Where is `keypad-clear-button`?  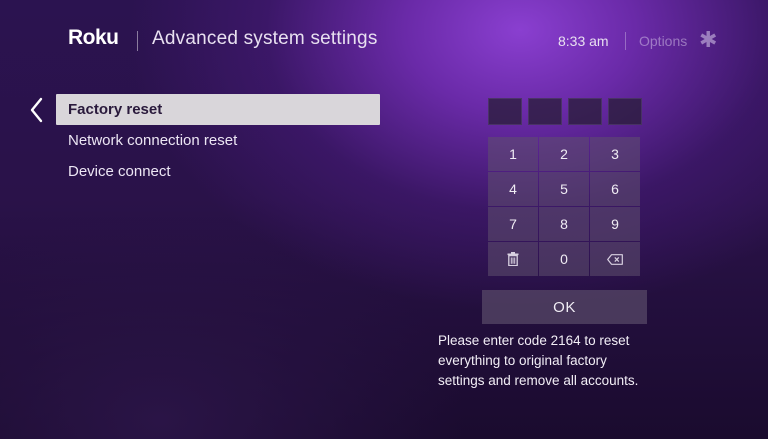 keypad-clear-button is located at coordinates (513, 259).